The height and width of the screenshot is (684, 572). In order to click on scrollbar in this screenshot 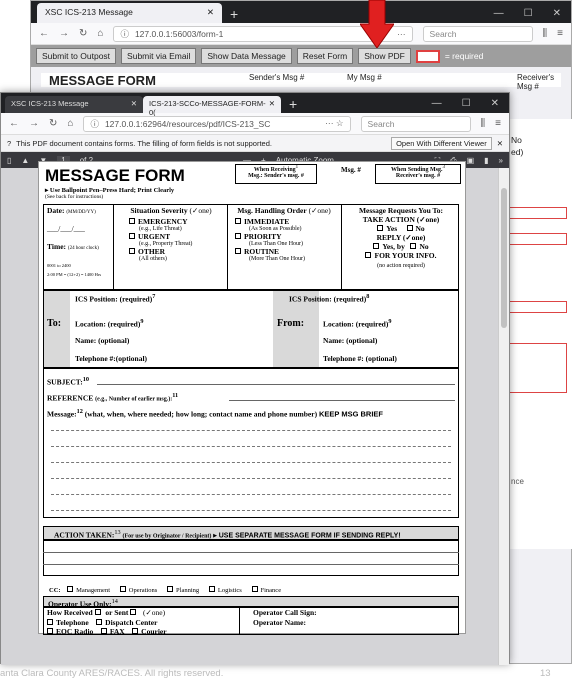, I will do `click(503, 416)`.